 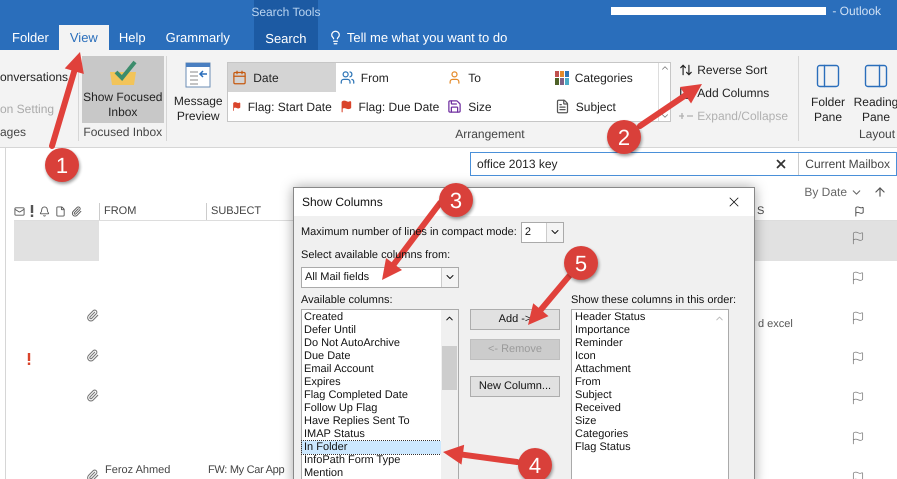 What do you see at coordinates (122, 132) in the screenshot?
I see `group-label: Focused Inbox` at bounding box center [122, 132].